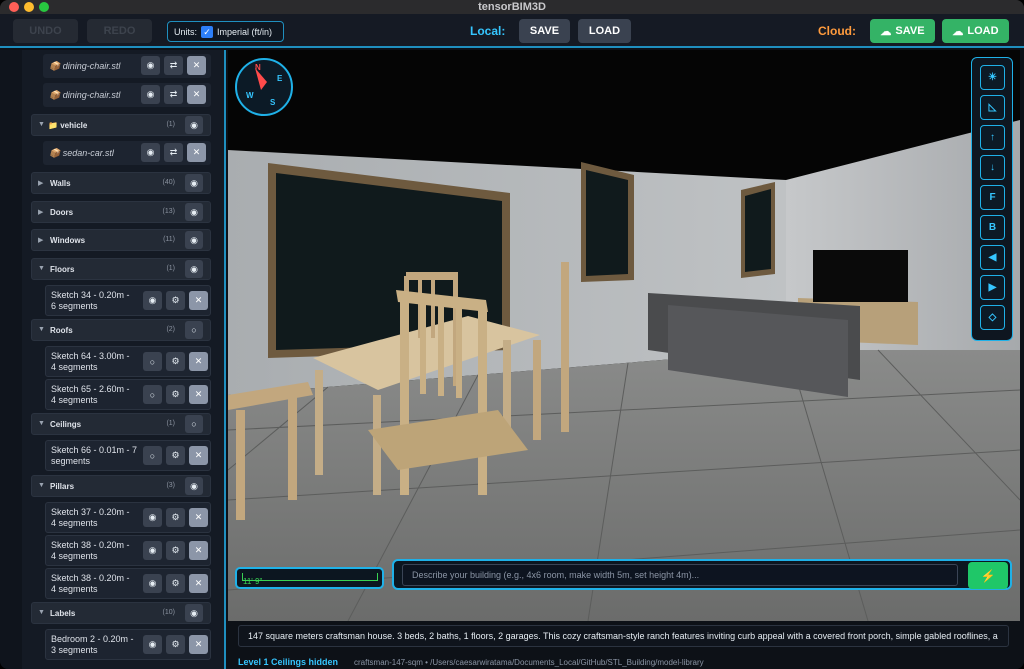  Describe the element at coordinates (288, 662) in the screenshot. I see `level-status: Level 1 Ceilings hidden` at that location.